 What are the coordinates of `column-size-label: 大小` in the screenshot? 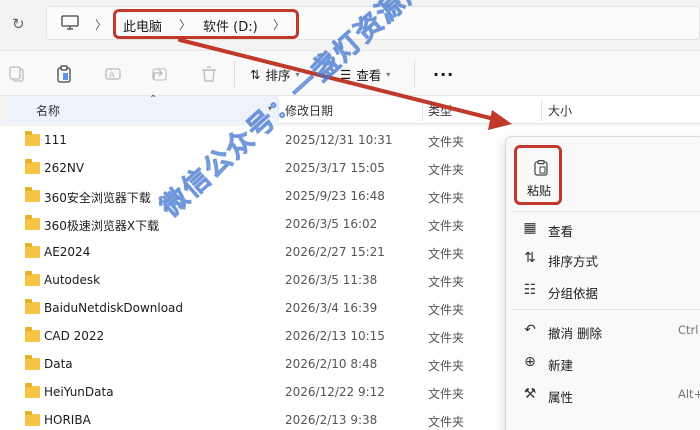 It's located at (560, 110).